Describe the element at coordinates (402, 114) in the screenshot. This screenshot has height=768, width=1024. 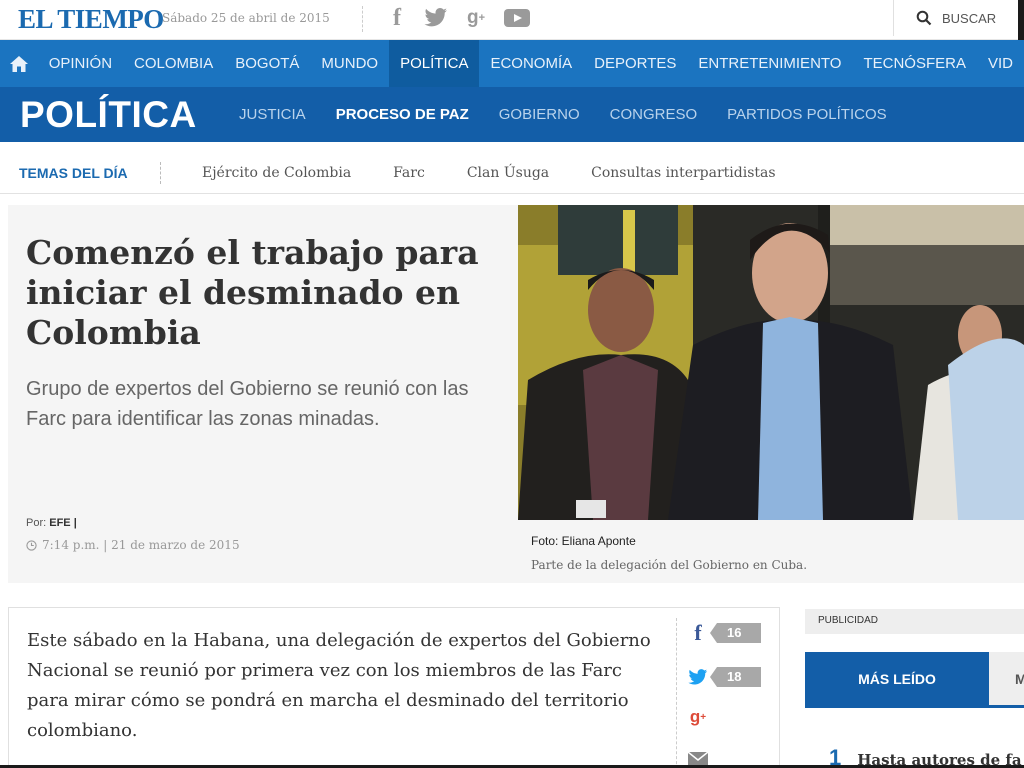
I see `subnav-proceso-de-paz: PROCESO DE PAZ` at that location.